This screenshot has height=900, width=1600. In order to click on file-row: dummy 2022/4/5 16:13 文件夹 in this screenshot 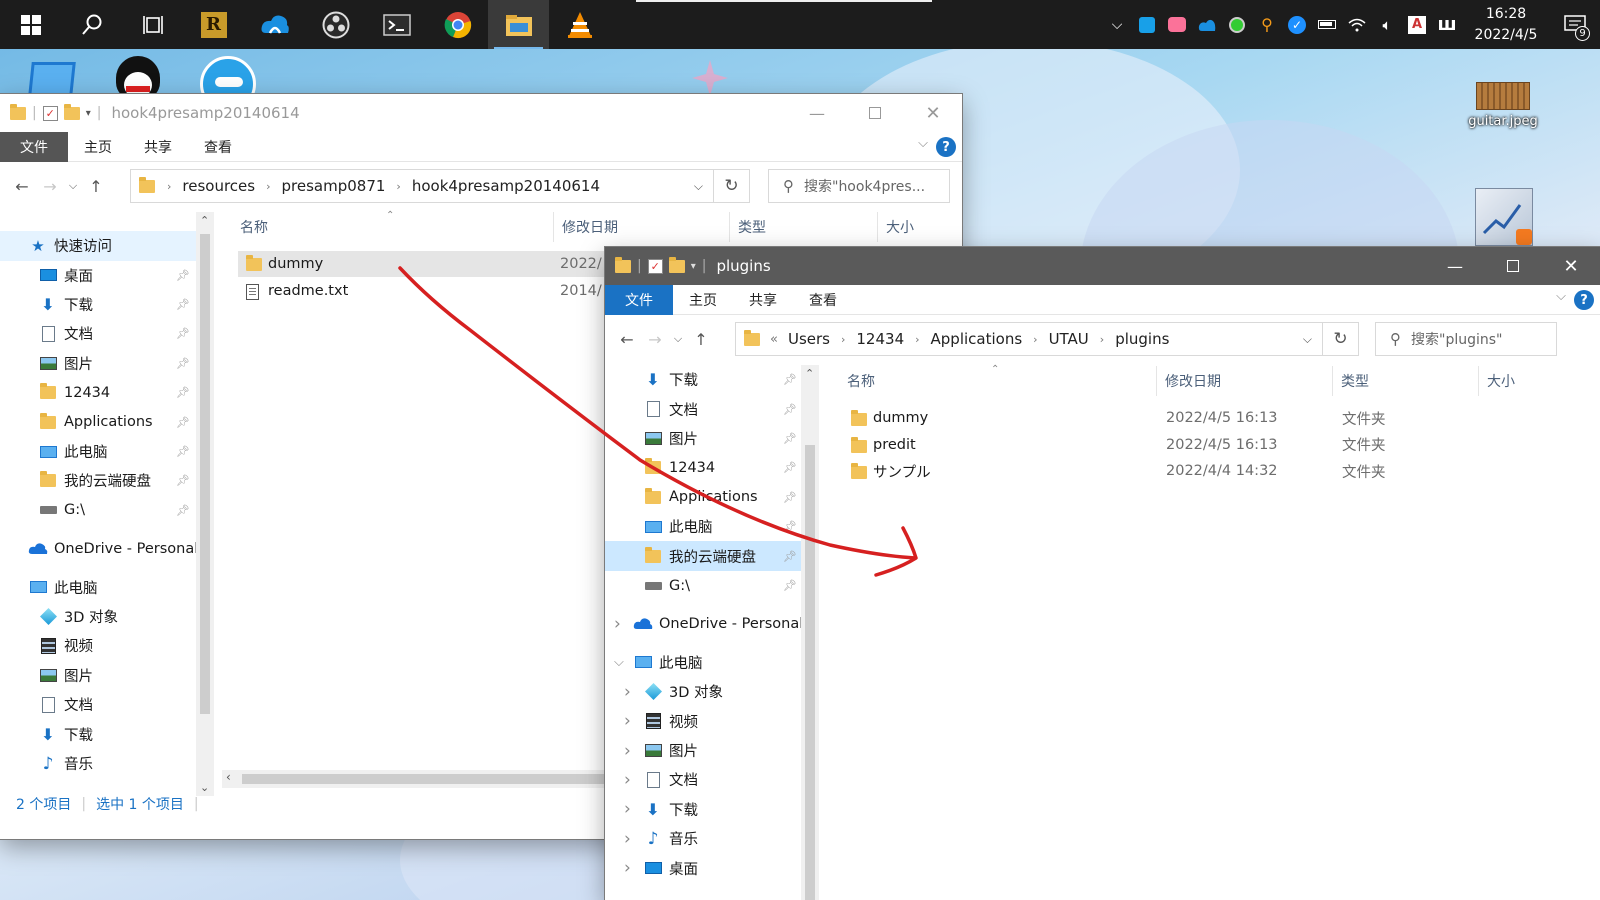, I will do `click(1221, 418)`.